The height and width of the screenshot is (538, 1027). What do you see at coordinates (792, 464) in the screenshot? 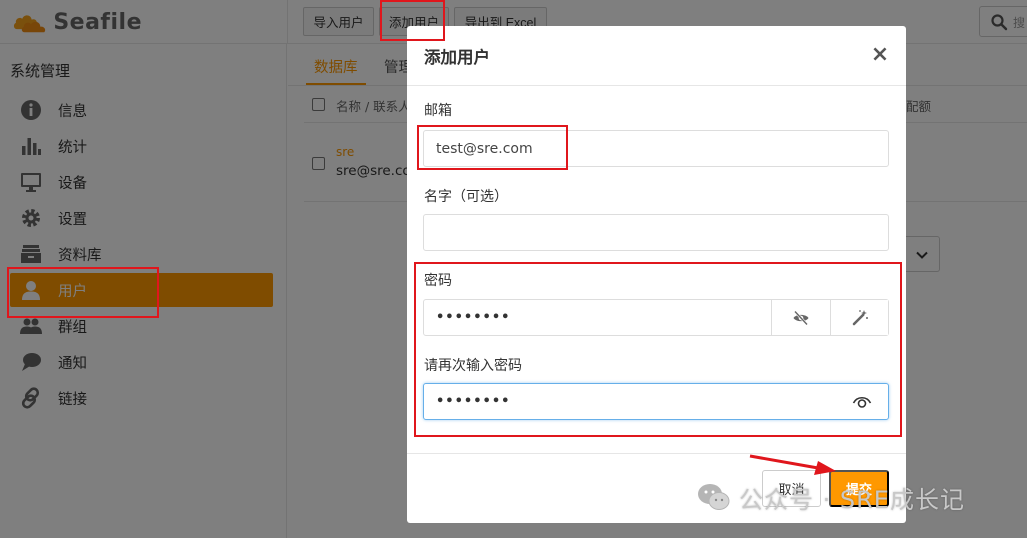
I see `annotation-arrow-icon` at bounding box center [792, 464].